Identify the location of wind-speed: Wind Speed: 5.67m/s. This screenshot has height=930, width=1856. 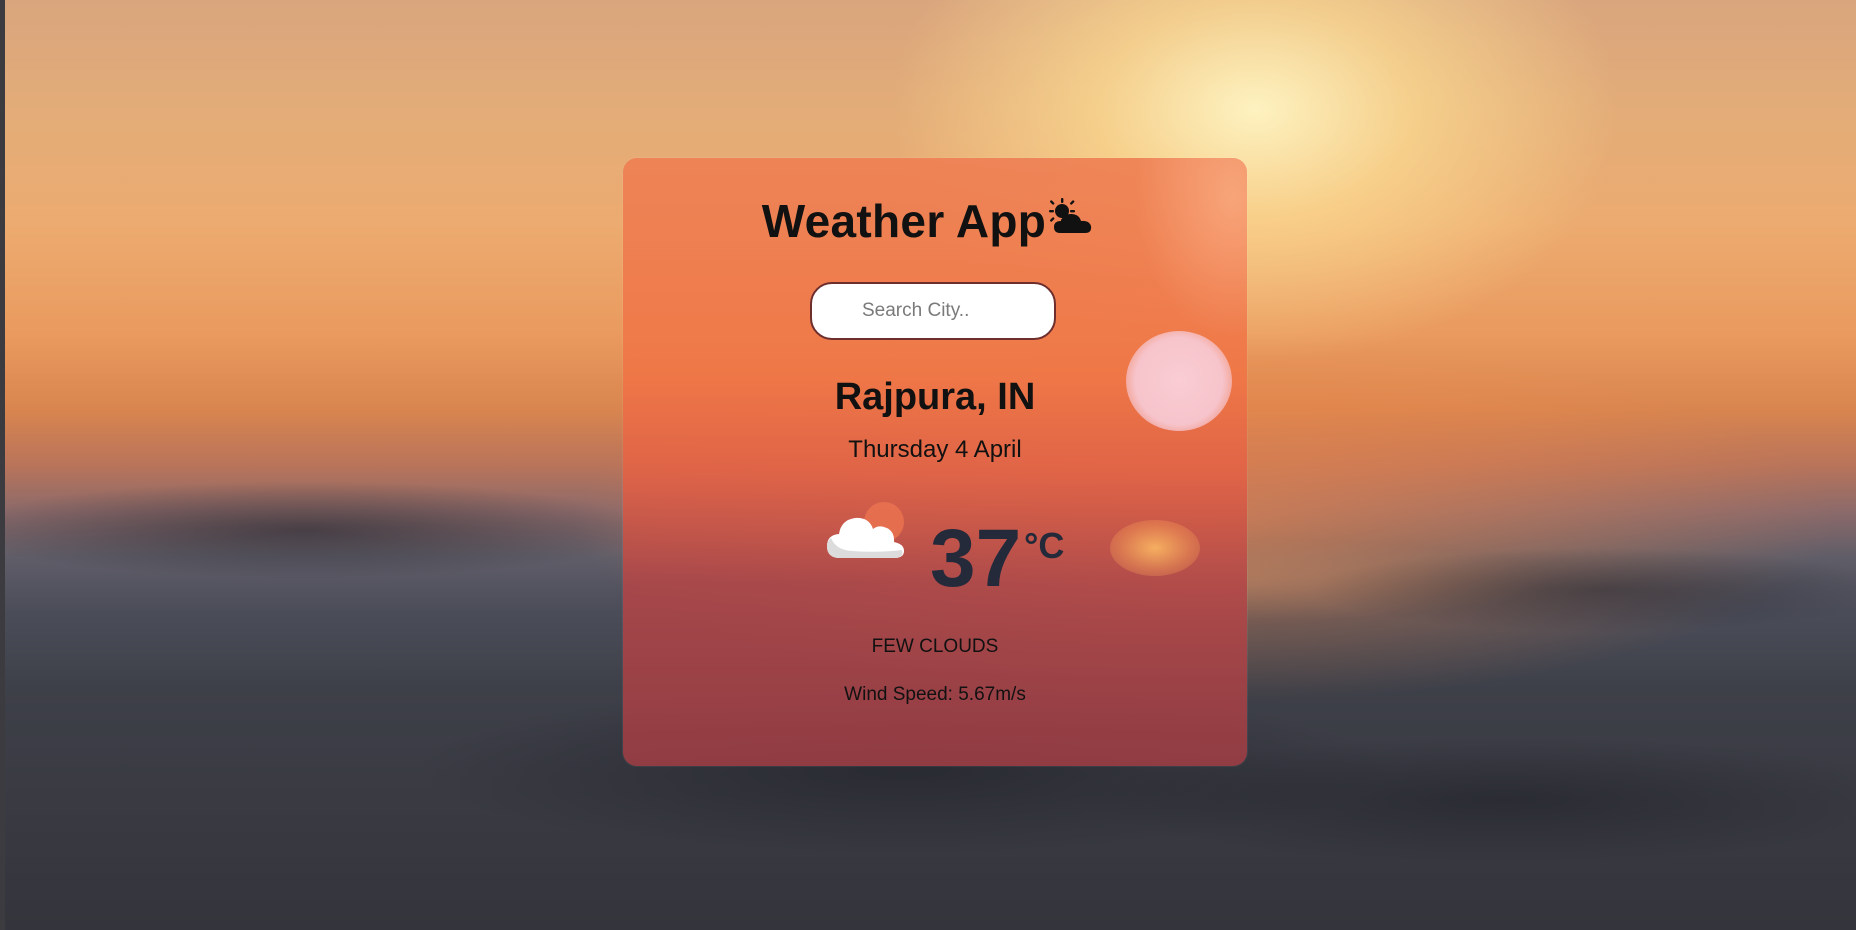
(935, 694).